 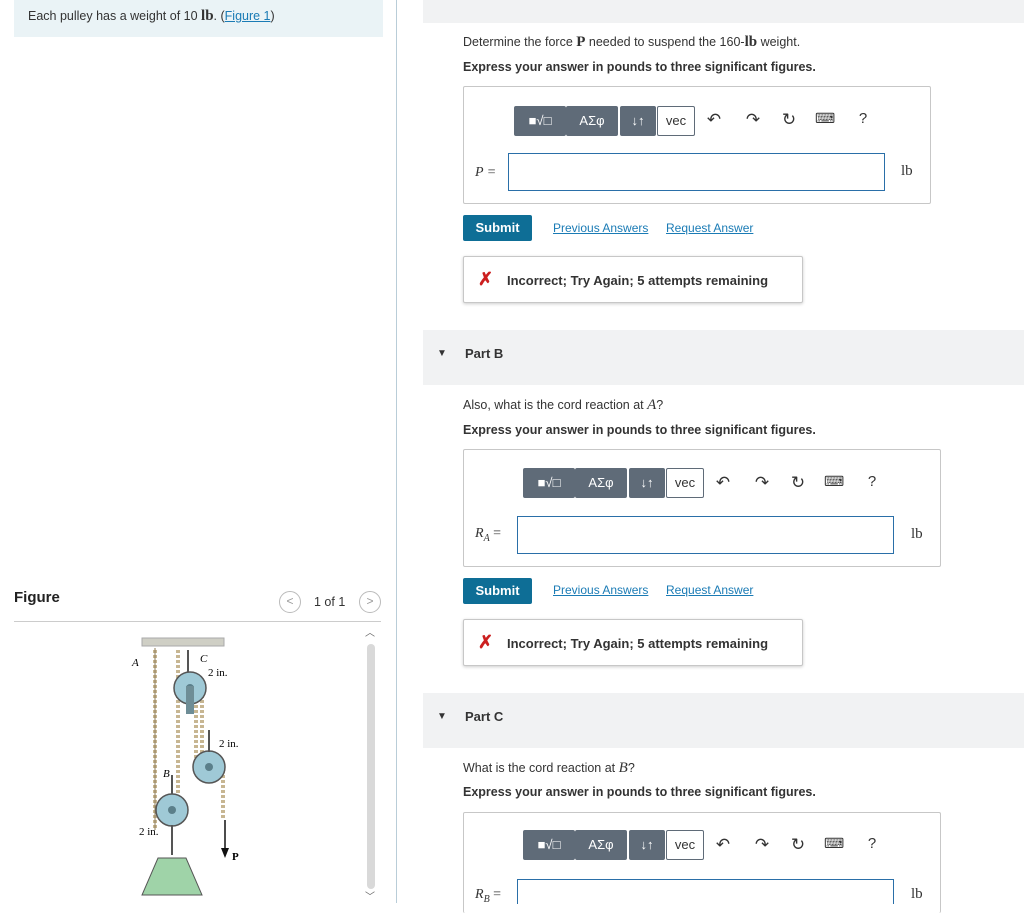 What do you see at coordinates (705, 891) in the screenshot?
I see `rb-answer-input` at bounding box center [705, 891].